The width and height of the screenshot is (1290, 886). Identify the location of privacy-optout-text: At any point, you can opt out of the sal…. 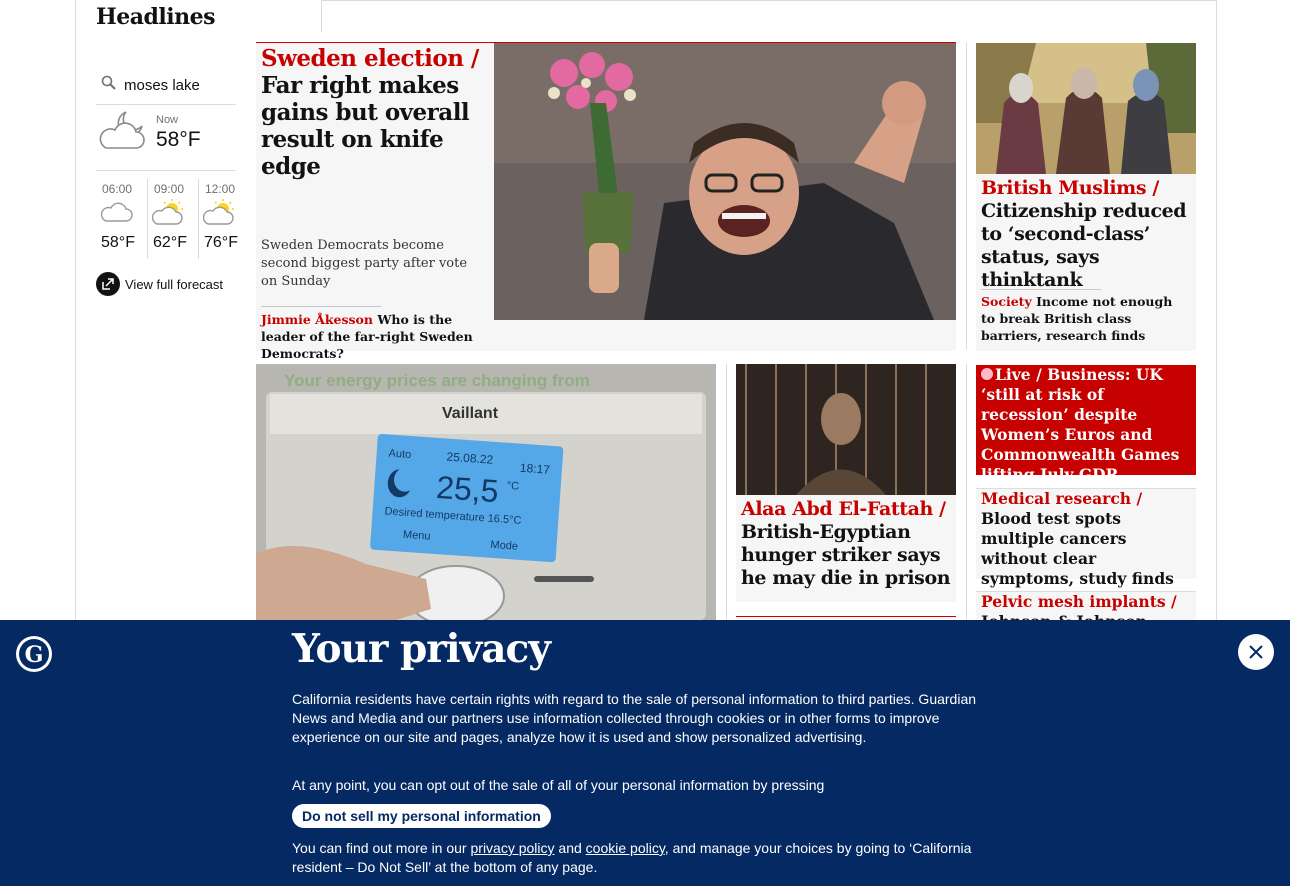
(558, 785).